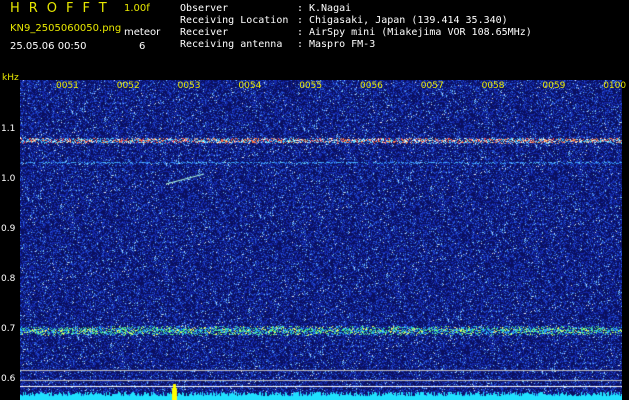 The height and width of the screenshot is (400, 629). Describe the element at coordinates (432, 86) in the screenshot. I see `time-tick-label: 0057` at that location.